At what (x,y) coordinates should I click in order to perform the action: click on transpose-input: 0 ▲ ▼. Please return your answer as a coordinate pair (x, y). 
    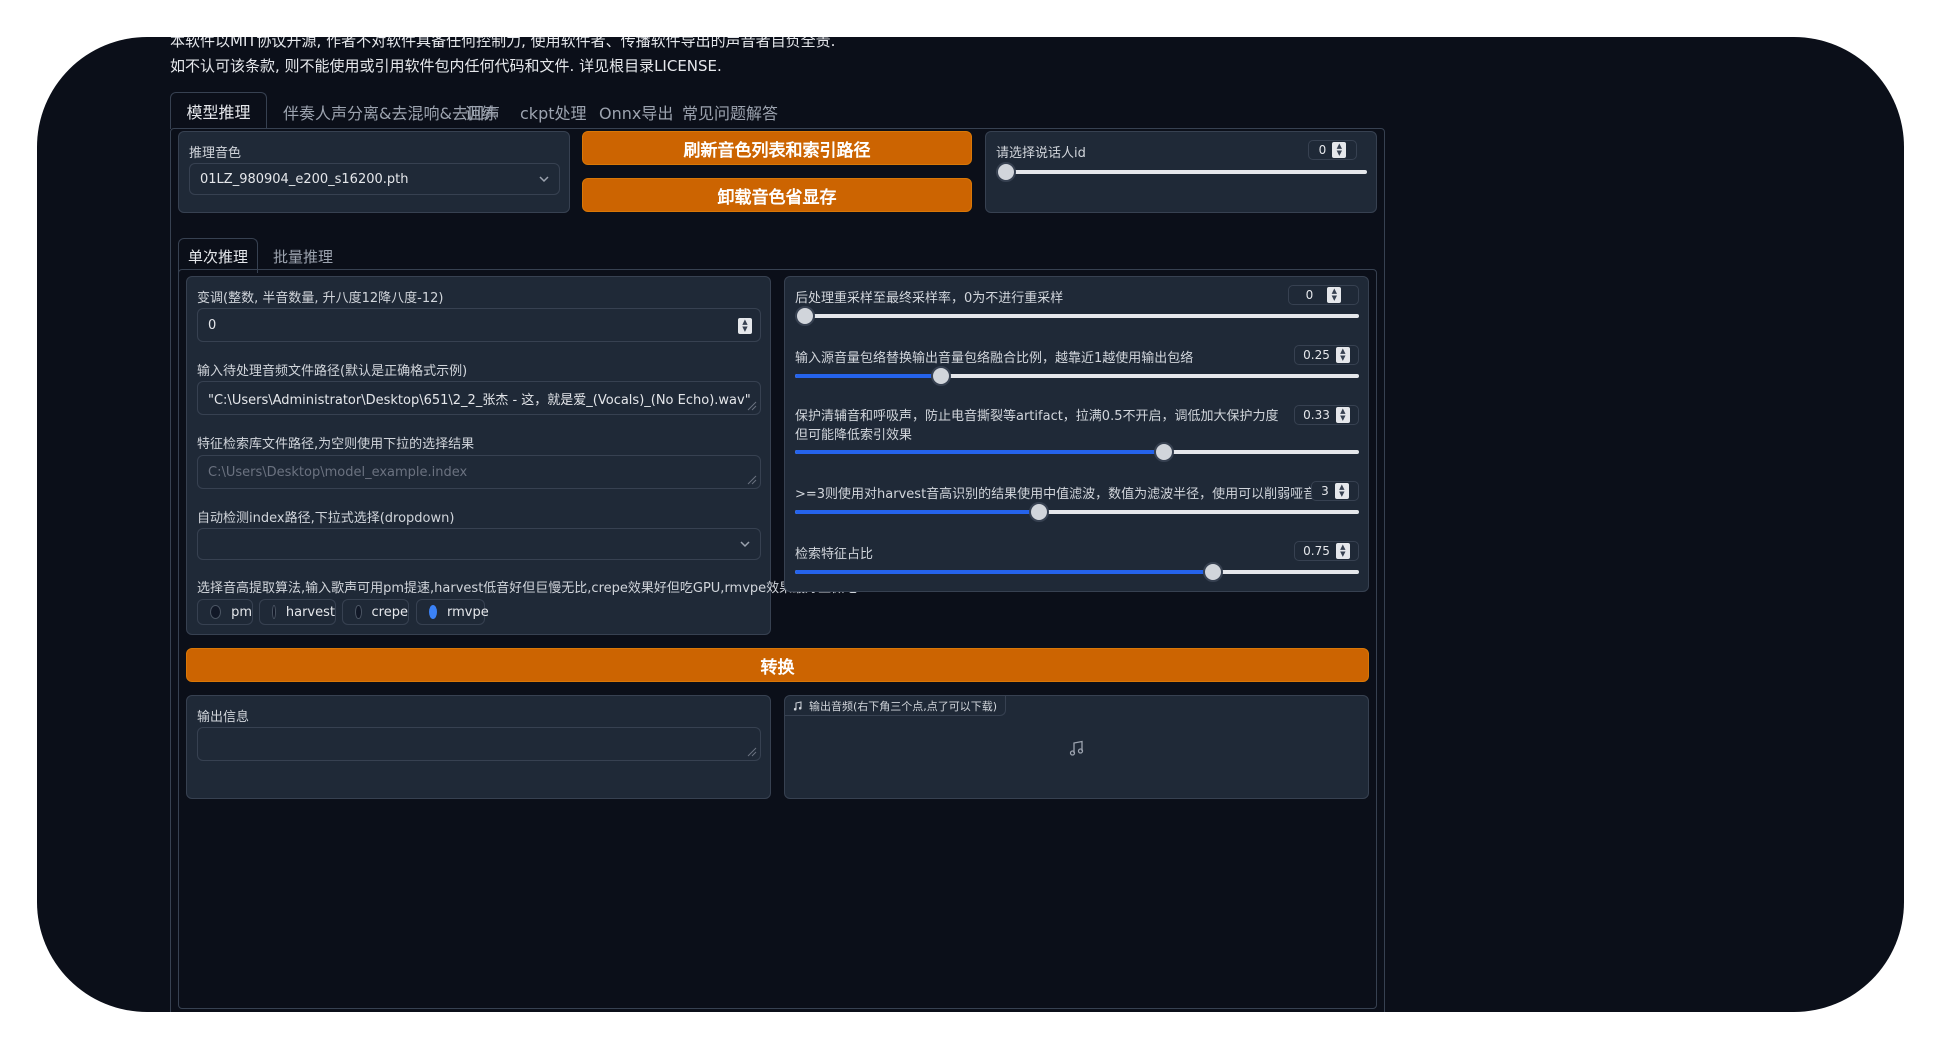
    Looking at the image, I should click on (479, 325).